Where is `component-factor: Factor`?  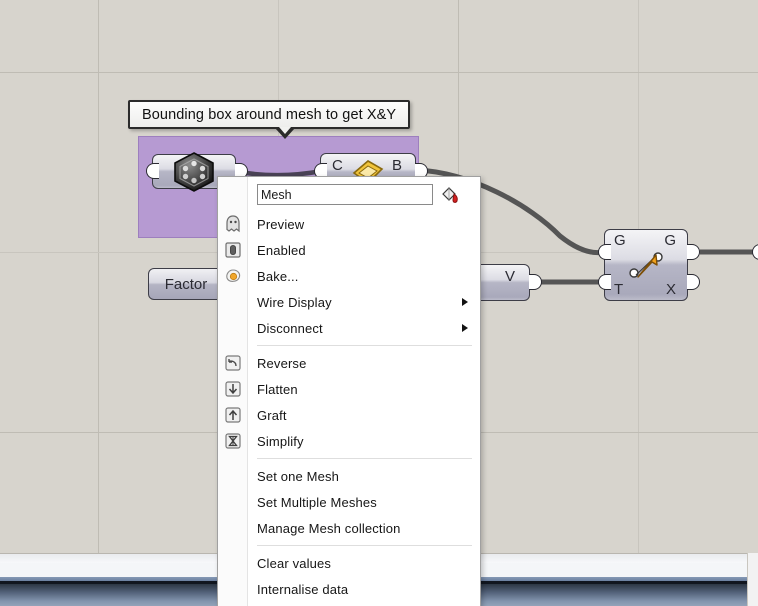 component-factor: Factor is located at coordinates (186, 284).